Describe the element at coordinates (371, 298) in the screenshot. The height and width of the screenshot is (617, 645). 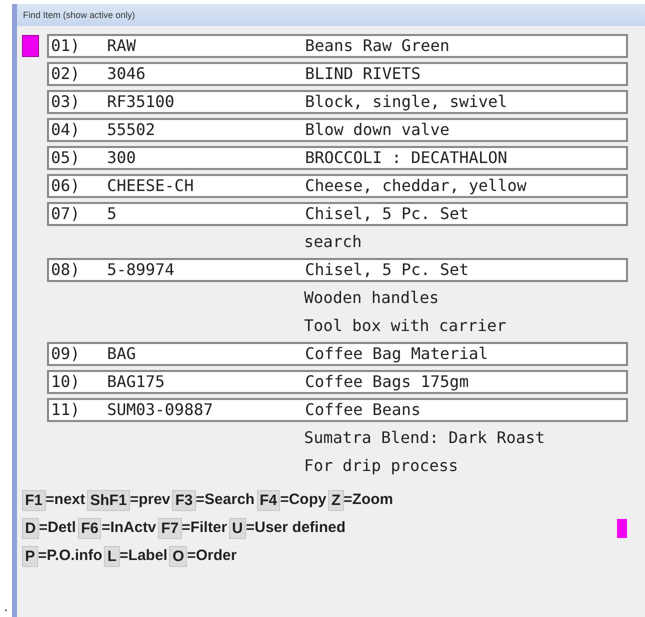
I see `description-line: Wooden handles` at that location.